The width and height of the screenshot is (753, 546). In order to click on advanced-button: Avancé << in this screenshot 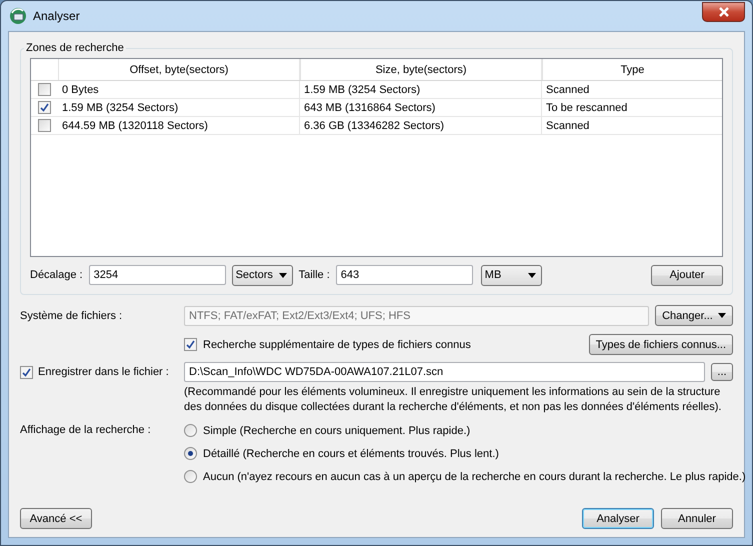, I will do `click(56, 518)`.